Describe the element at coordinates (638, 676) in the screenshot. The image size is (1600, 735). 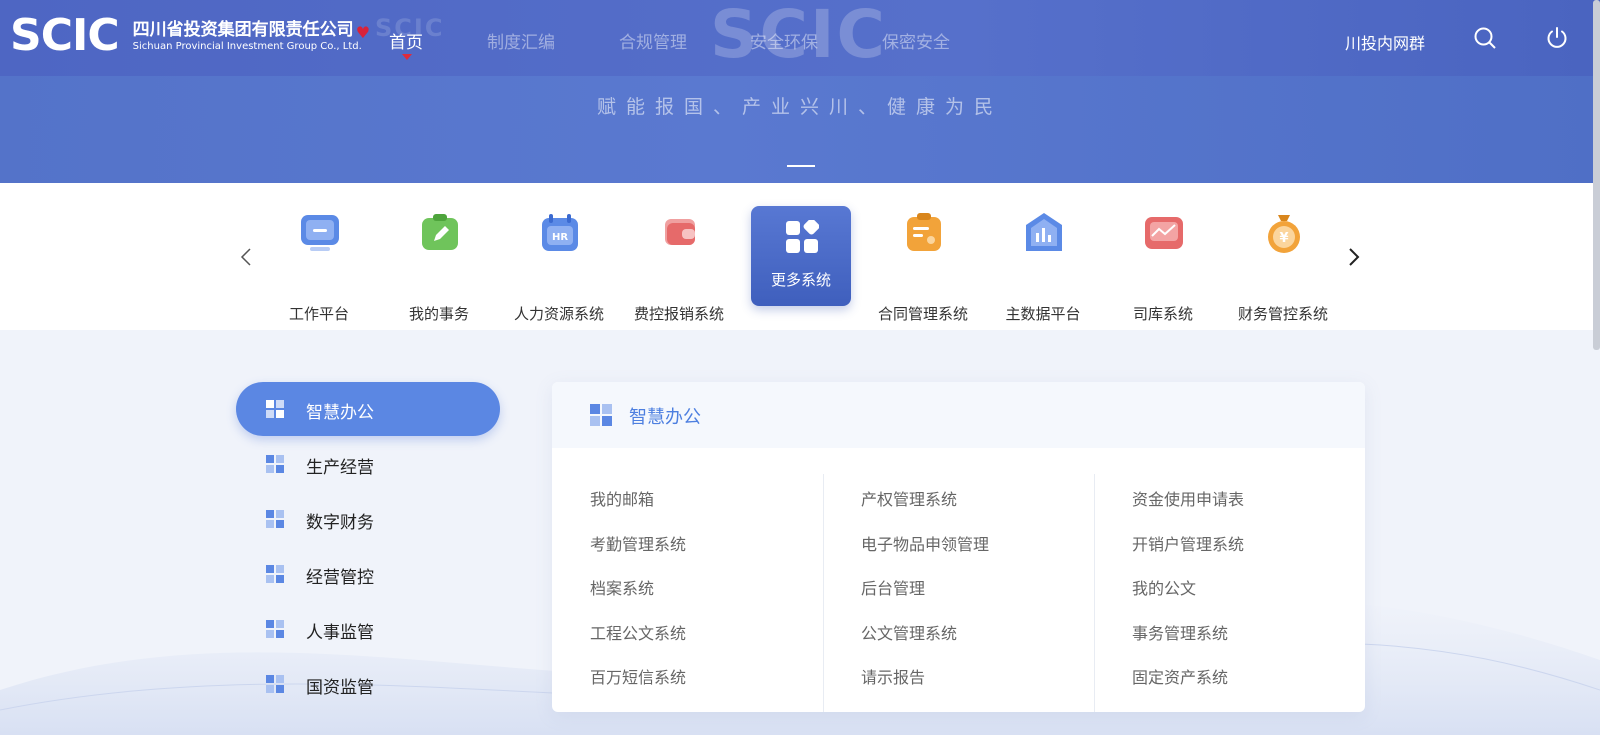
I see `link-sms: 百万短信系统` at that location.